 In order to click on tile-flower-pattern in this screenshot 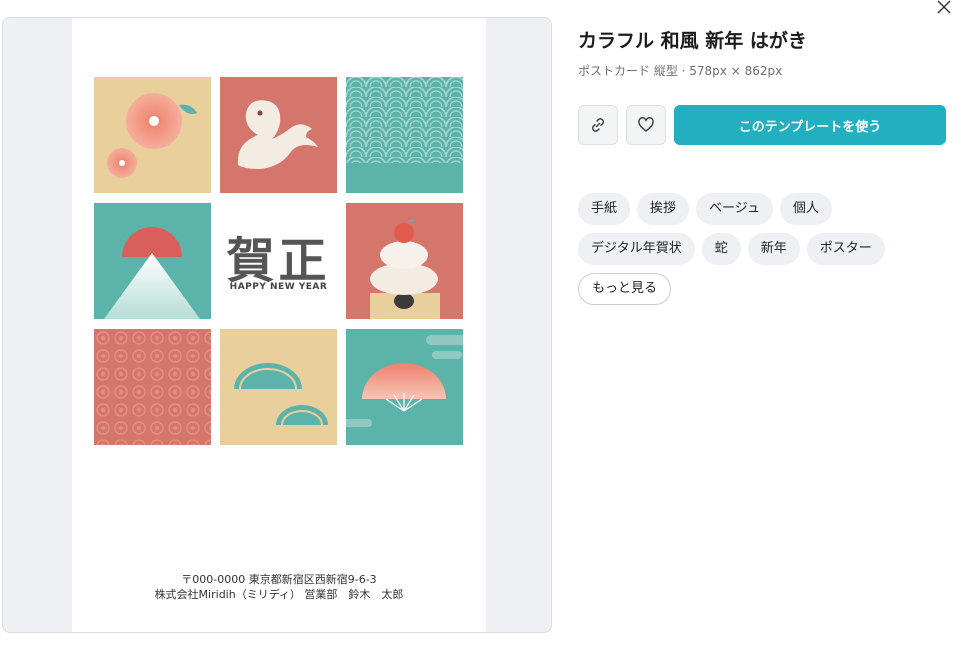, I will do `click(152, 387)`.